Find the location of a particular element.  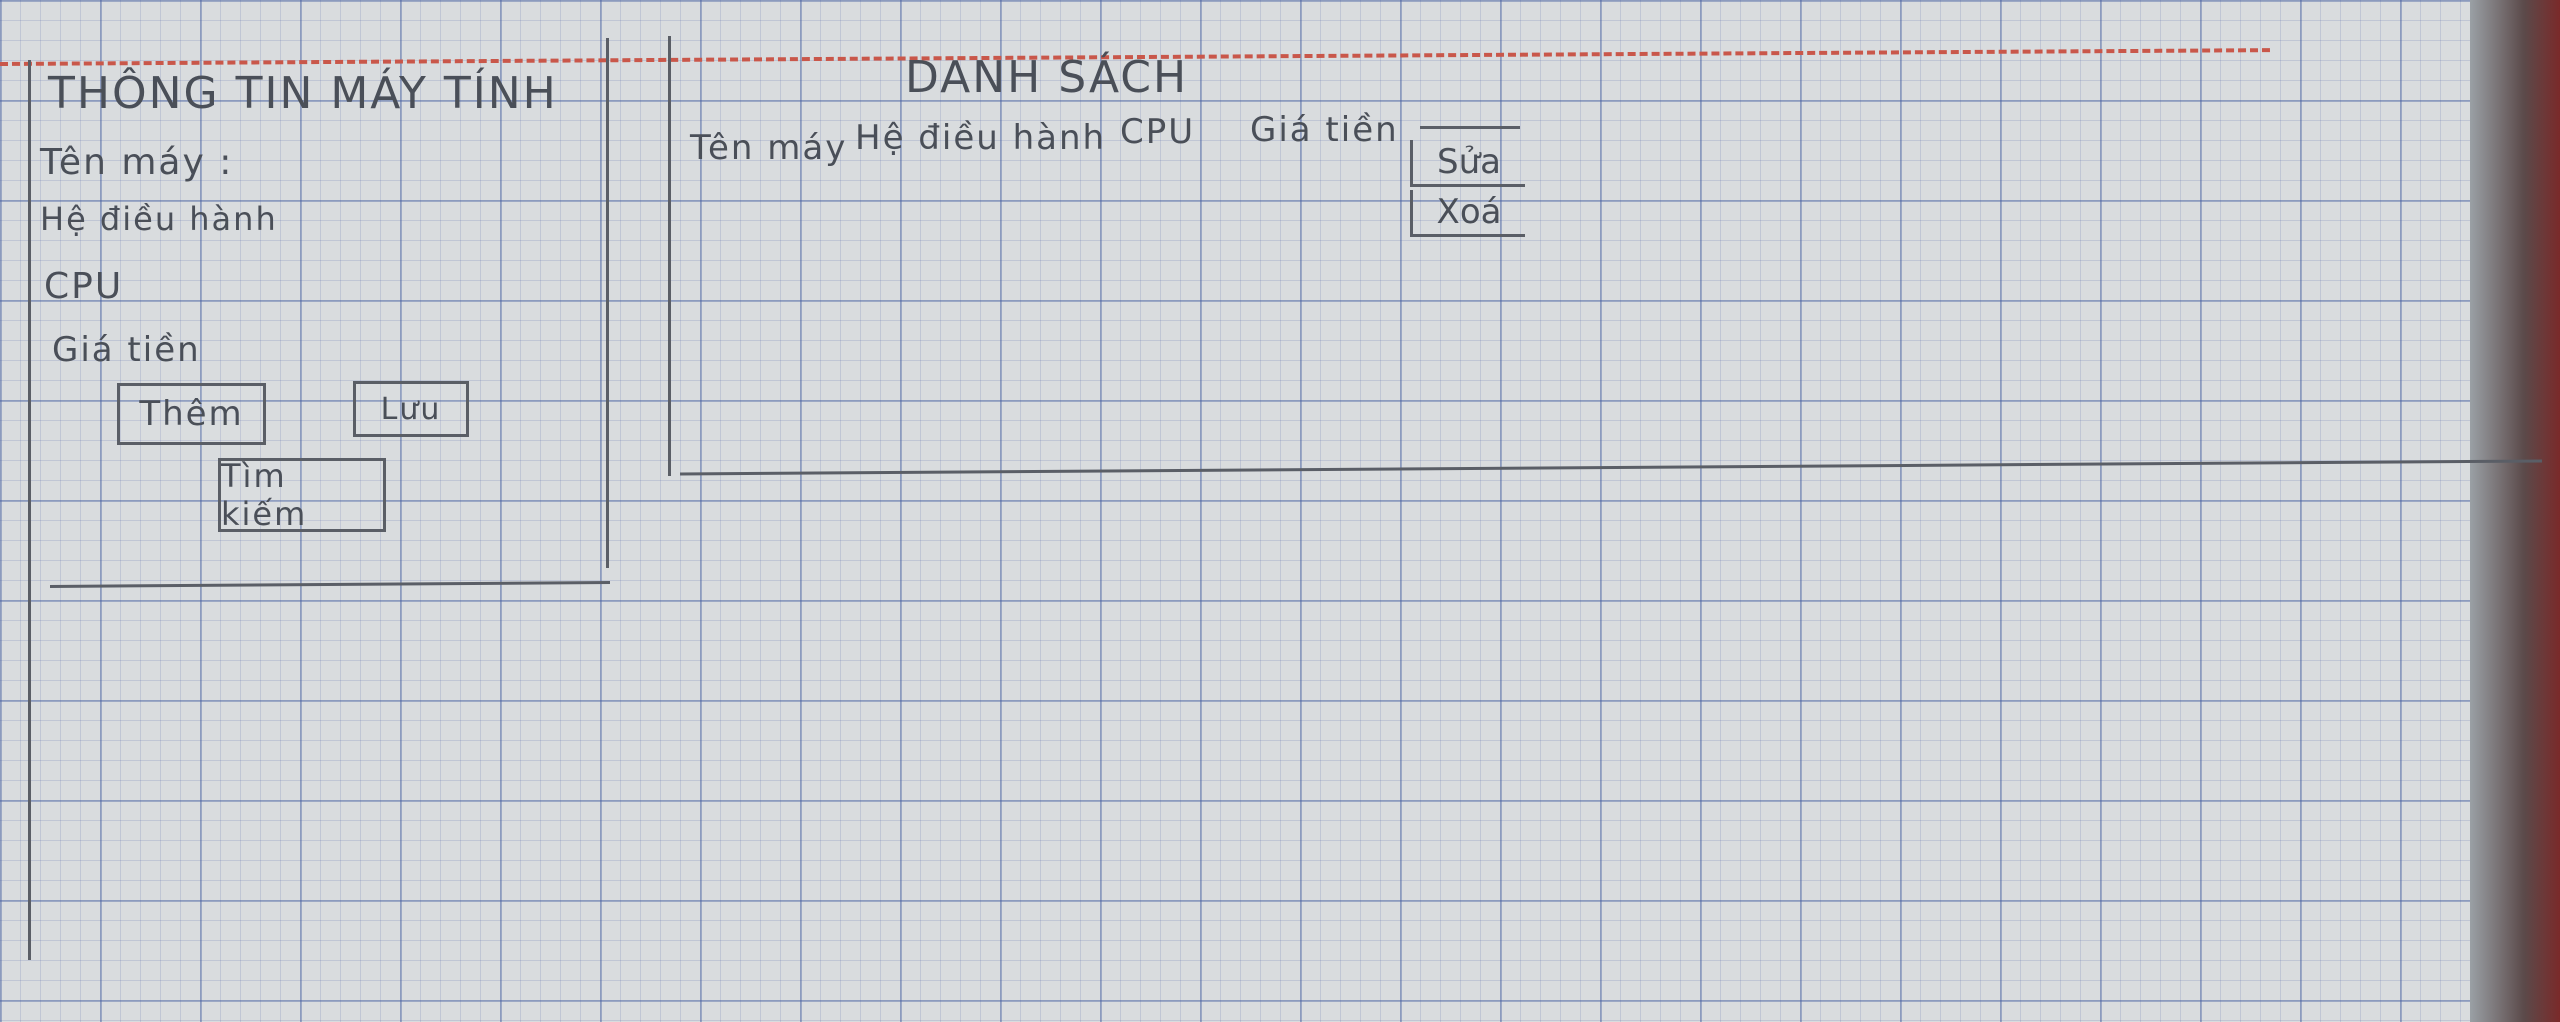

column-header-os: Hệ điều hành is located at coordinates (981, 138).